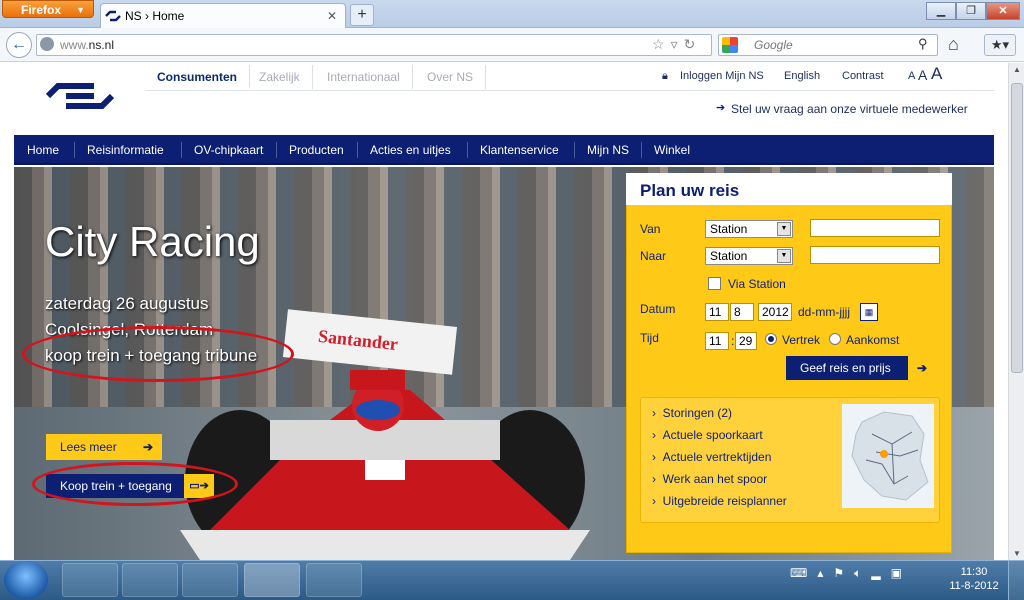 This screenshot has height=600, width=1024. I want to click on contrast-link: Contrast, so click(863, 76).